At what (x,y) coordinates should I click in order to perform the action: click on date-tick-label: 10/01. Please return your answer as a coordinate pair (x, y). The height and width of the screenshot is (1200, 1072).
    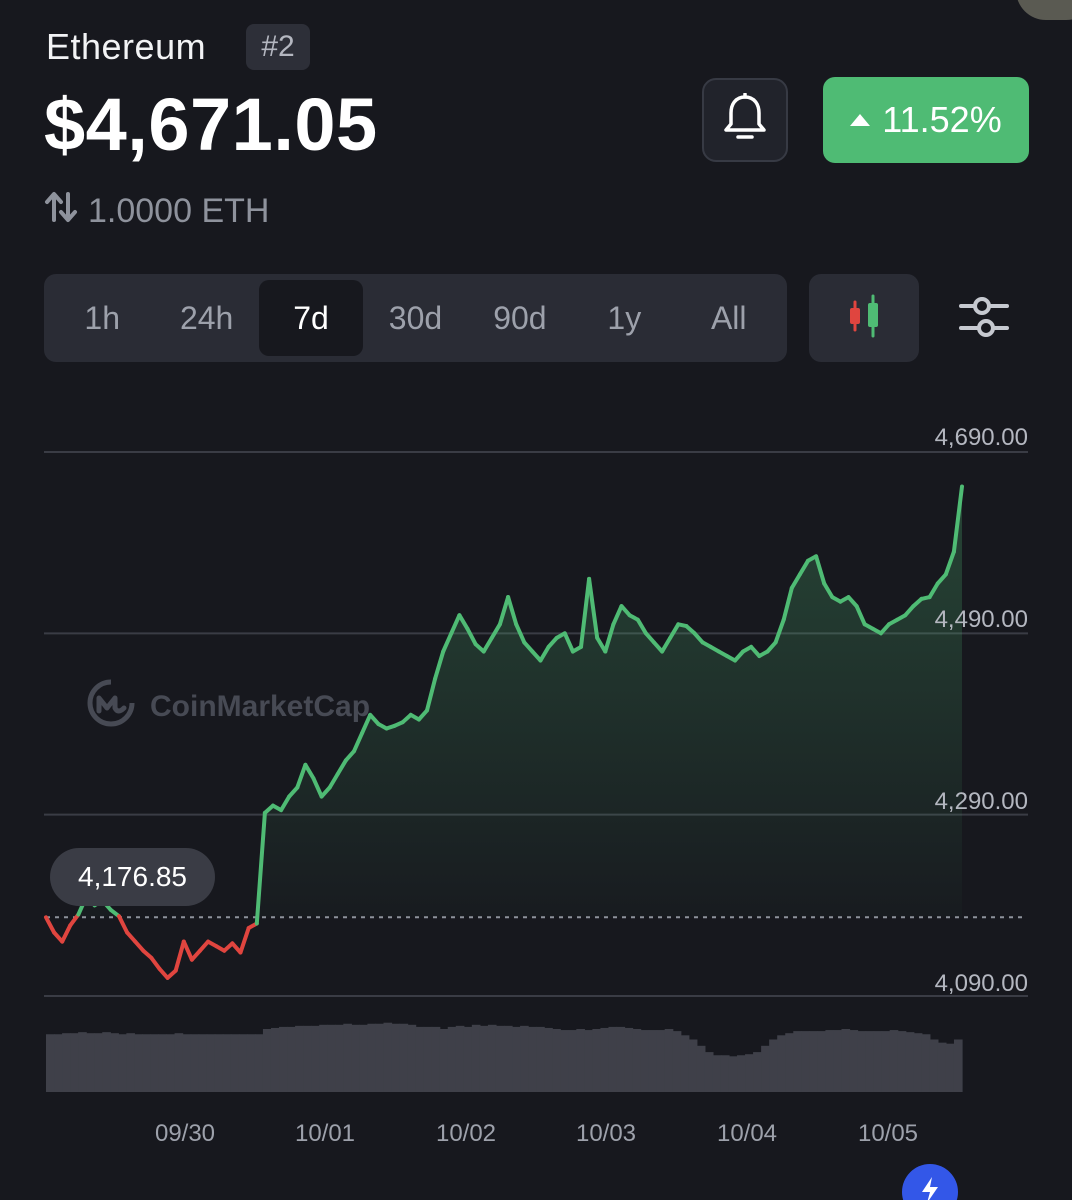
    Looking at the image, I should click on (325, 1133).